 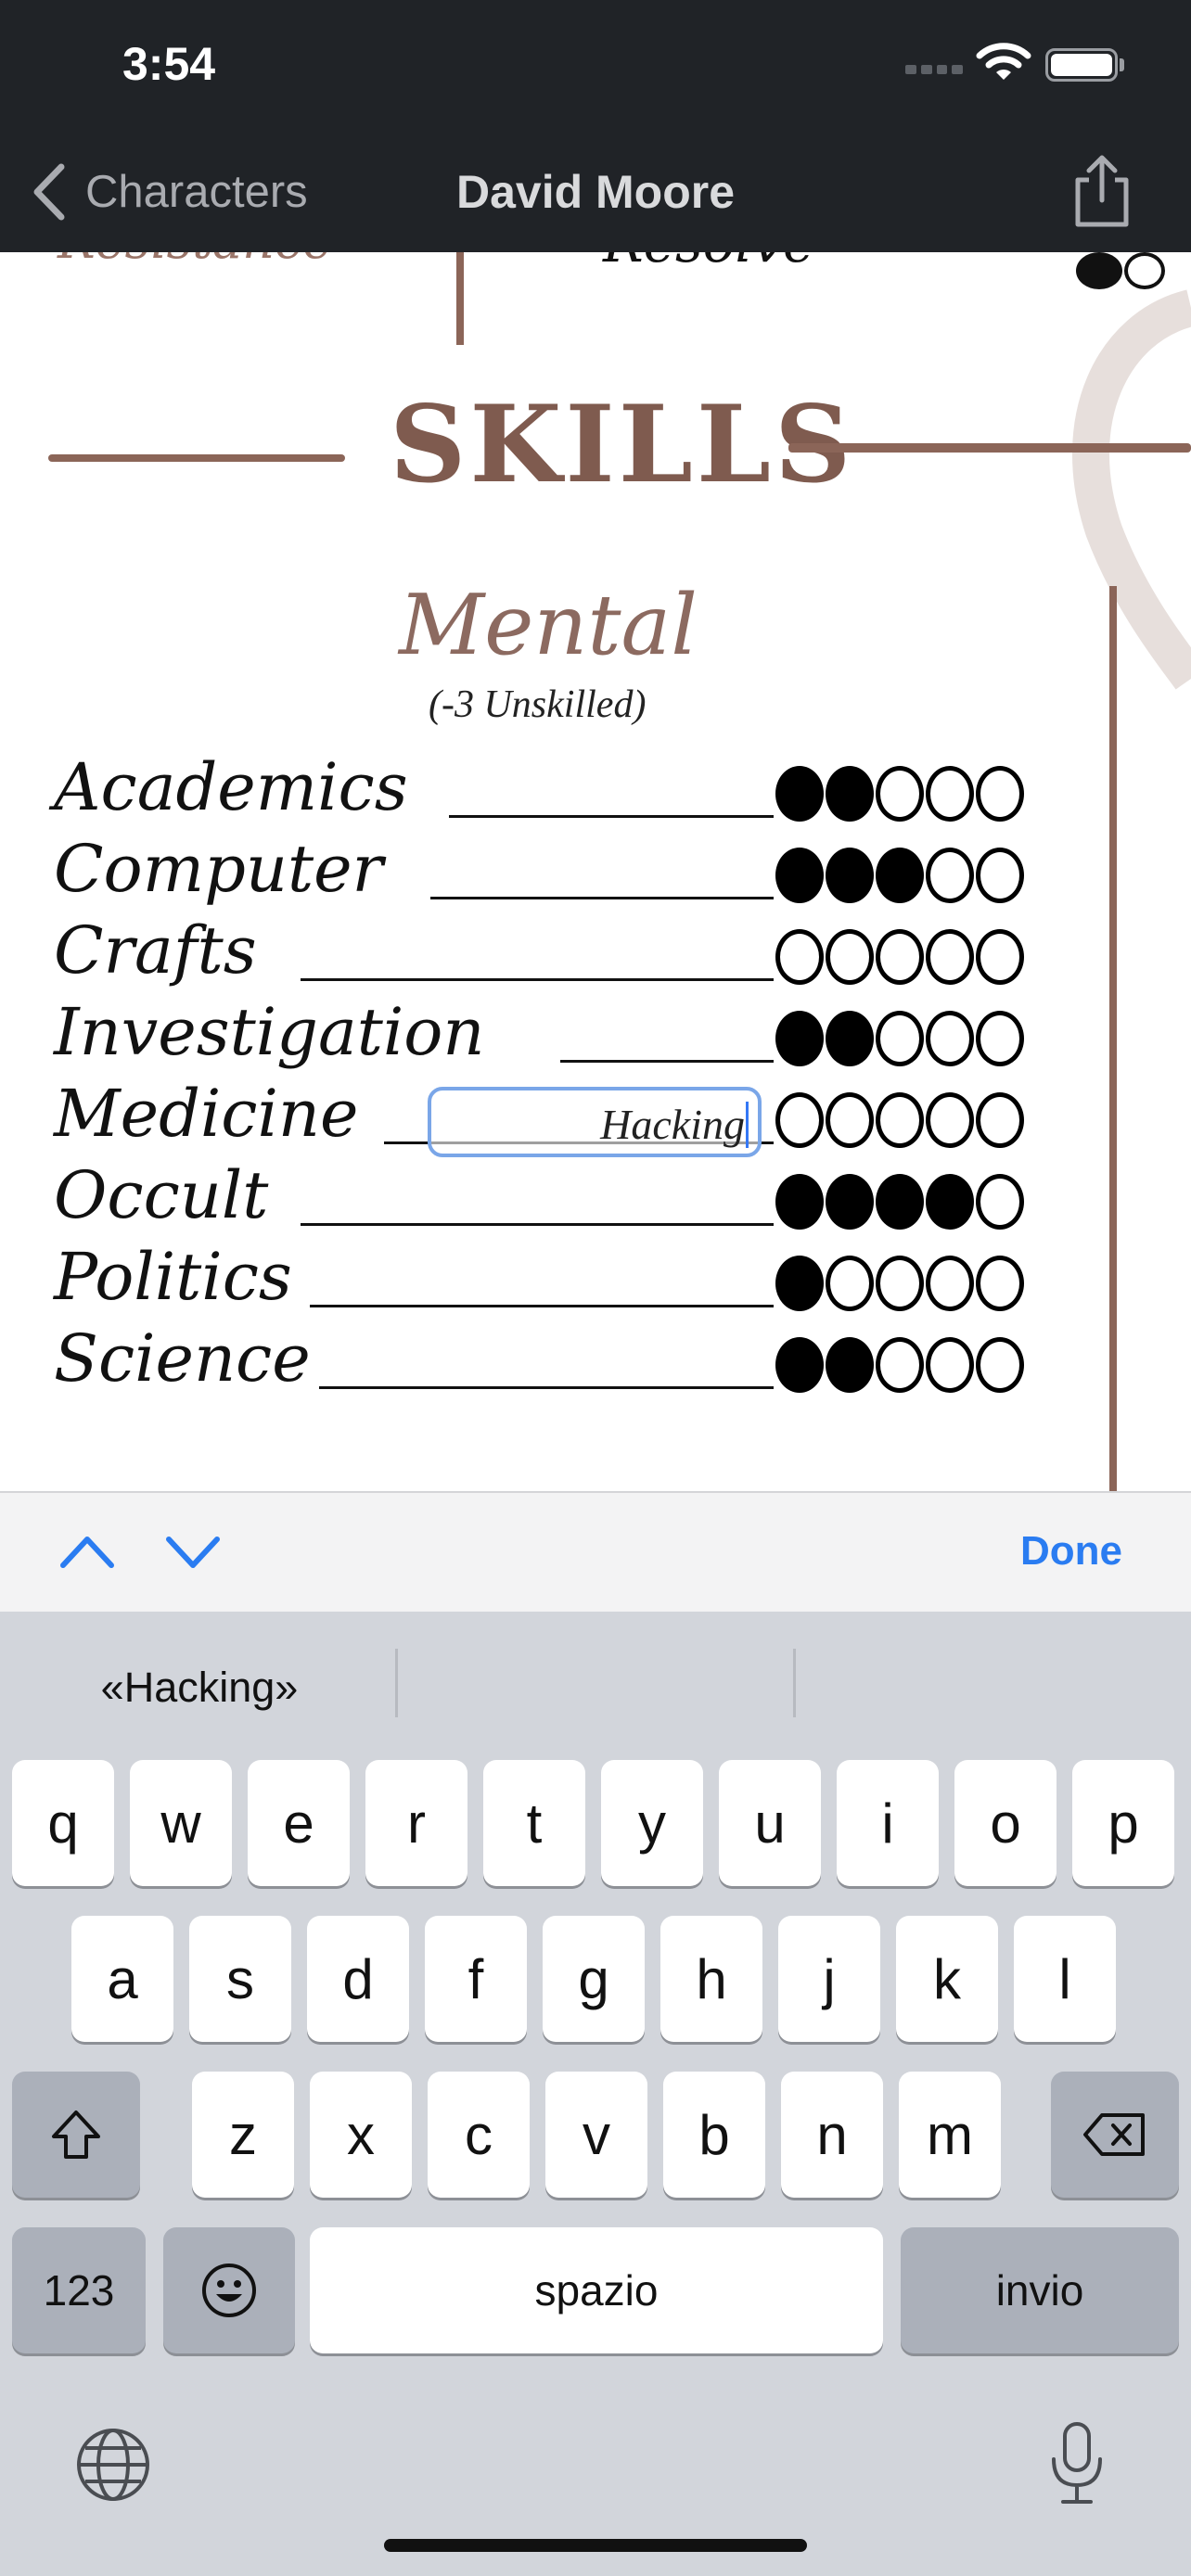 I want to click on done-button: Done, so click(x=1071, y=1552).